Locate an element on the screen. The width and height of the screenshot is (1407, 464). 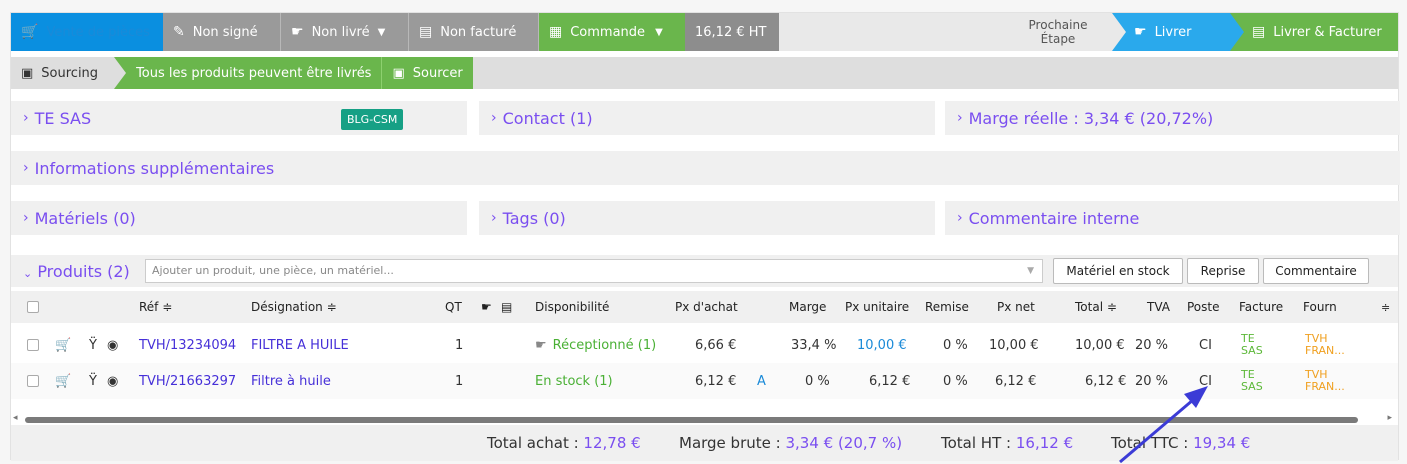
panel-tags: › Tags (0) is located at coordinates (707, 218).